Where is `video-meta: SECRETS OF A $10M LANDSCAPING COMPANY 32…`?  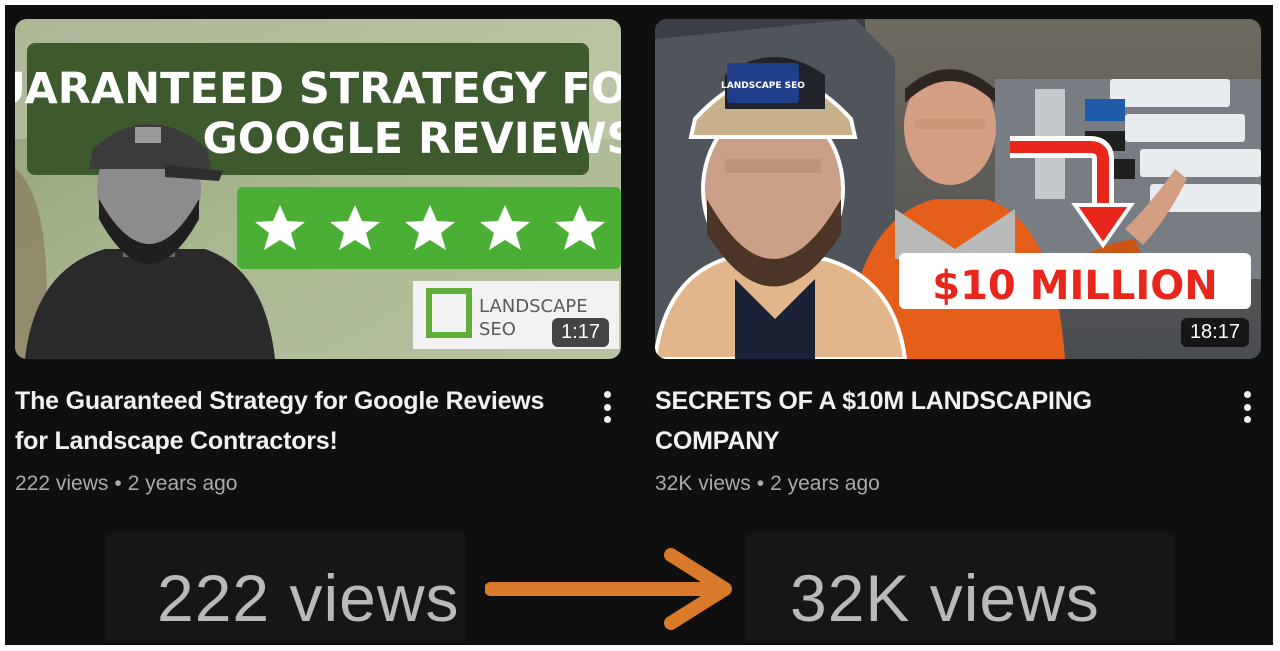 video-meta: SECRETS OF A $10M LANDSCAPING COMPANY 32… is located at coordinates (958, 438).